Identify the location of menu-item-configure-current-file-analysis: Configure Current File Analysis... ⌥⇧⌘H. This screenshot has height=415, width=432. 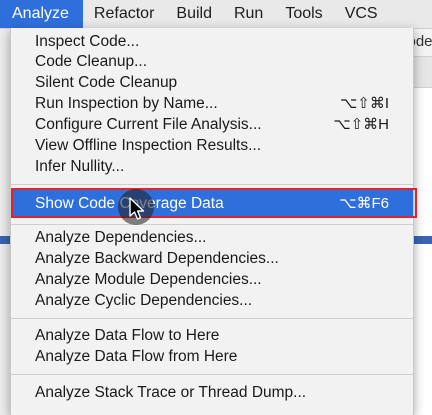
(212, 125).